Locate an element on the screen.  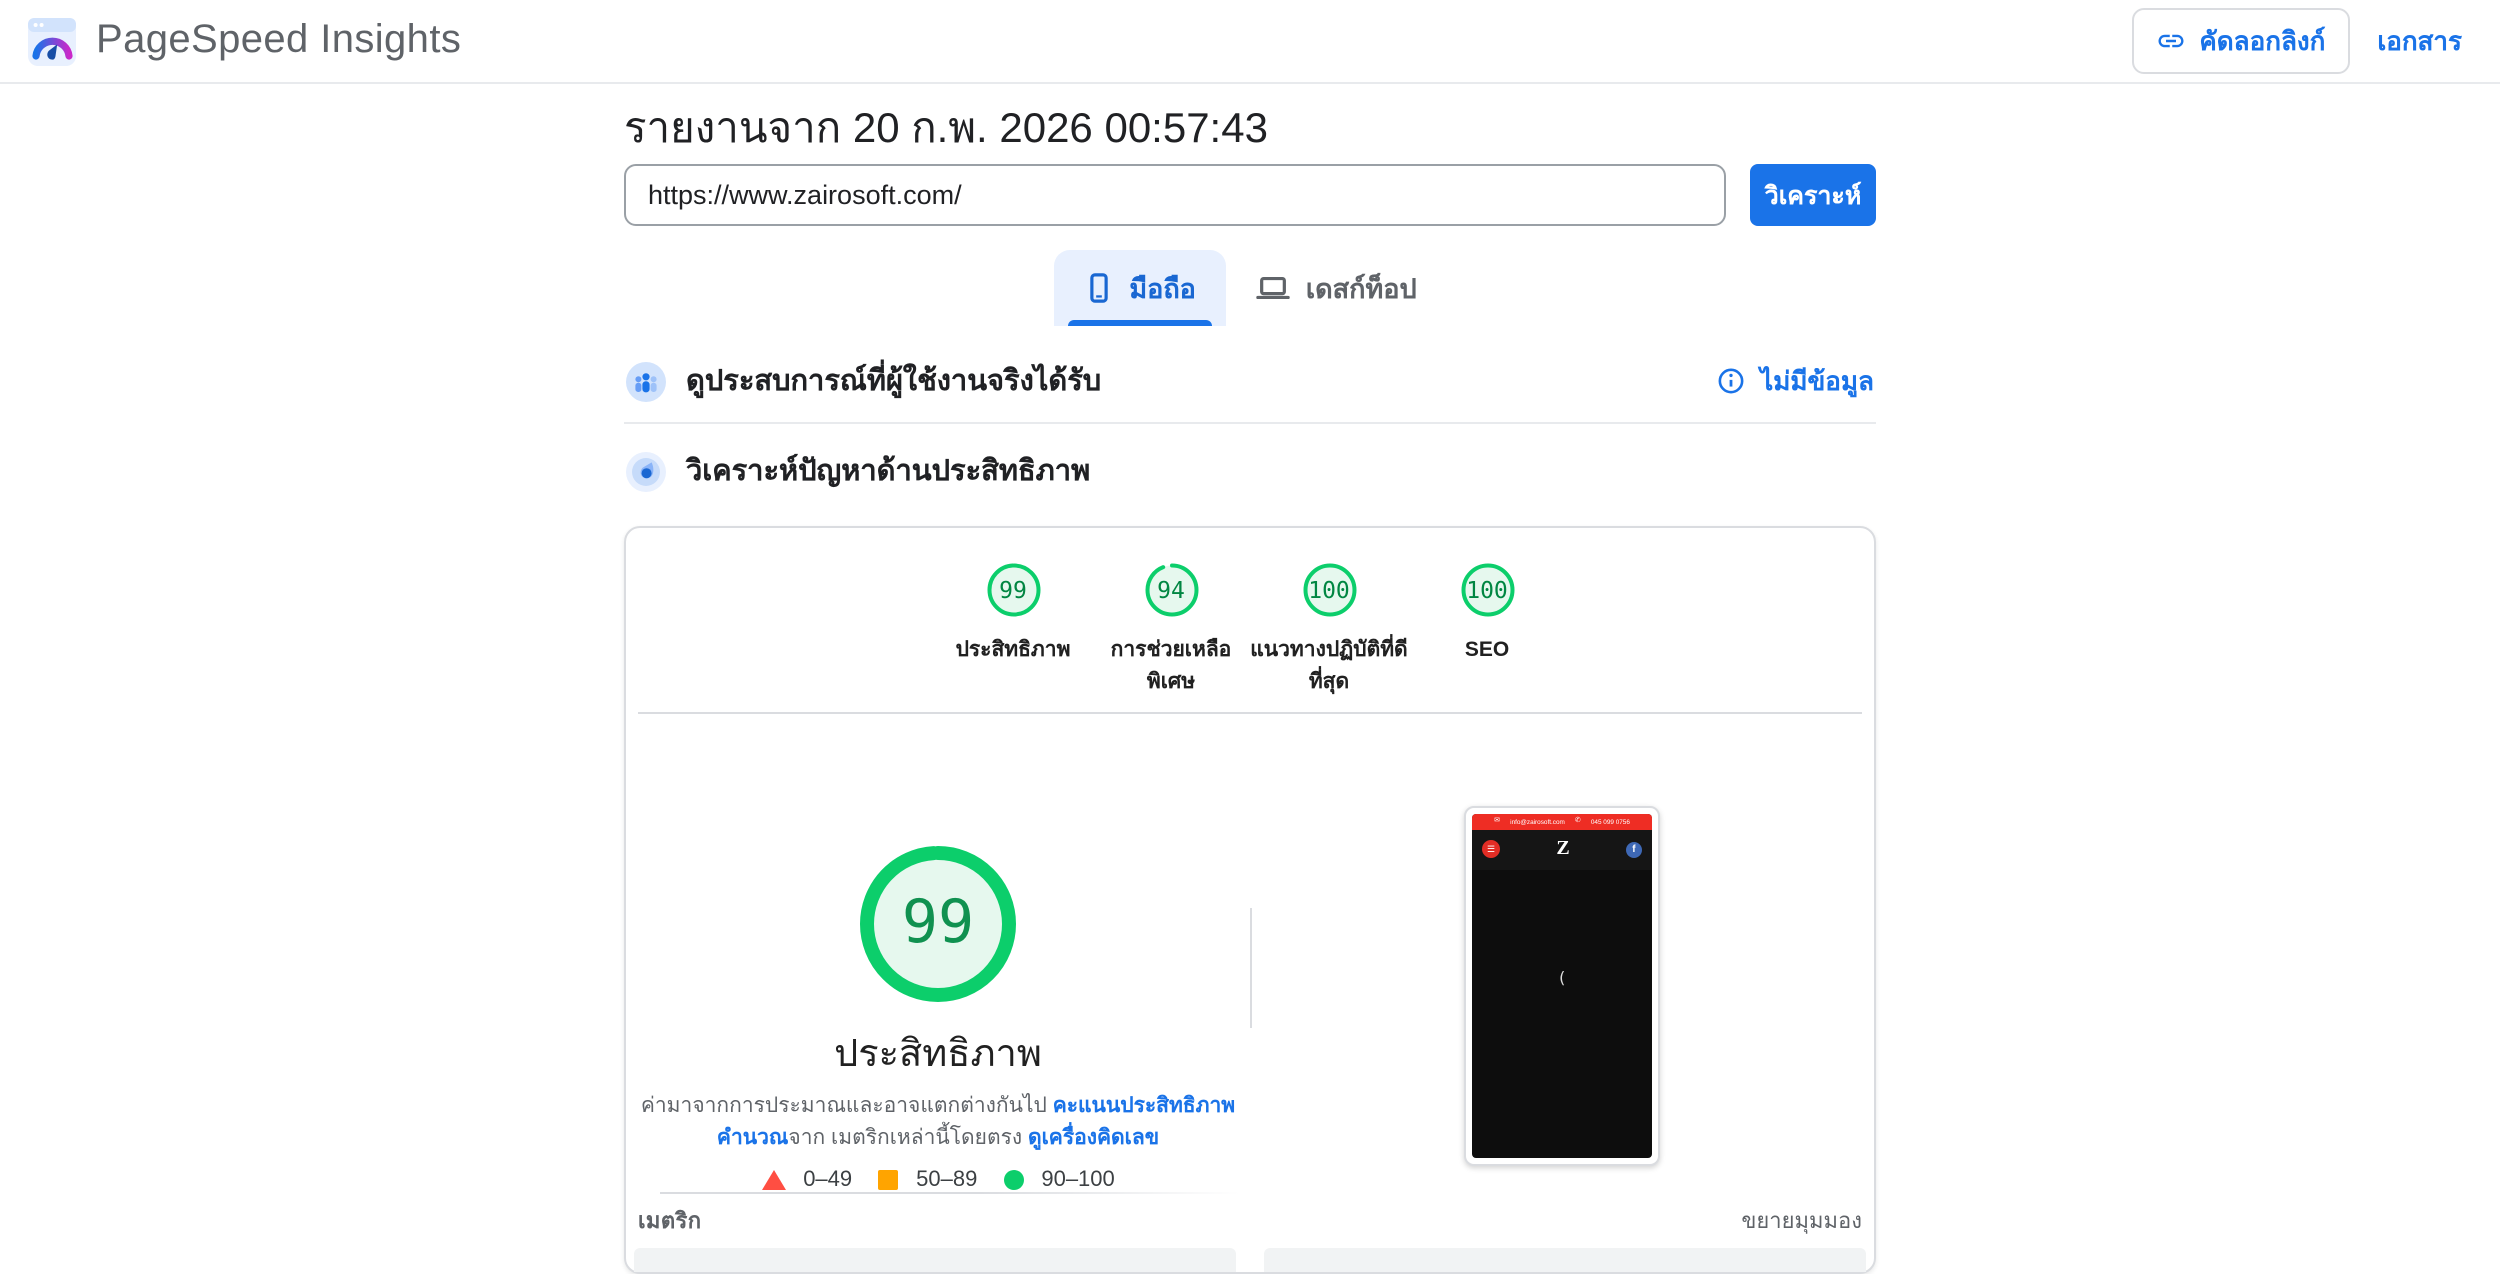
category-accessibility: 94 การช่วยเหลือพิเศษ is located at coordinates (1171, 630).